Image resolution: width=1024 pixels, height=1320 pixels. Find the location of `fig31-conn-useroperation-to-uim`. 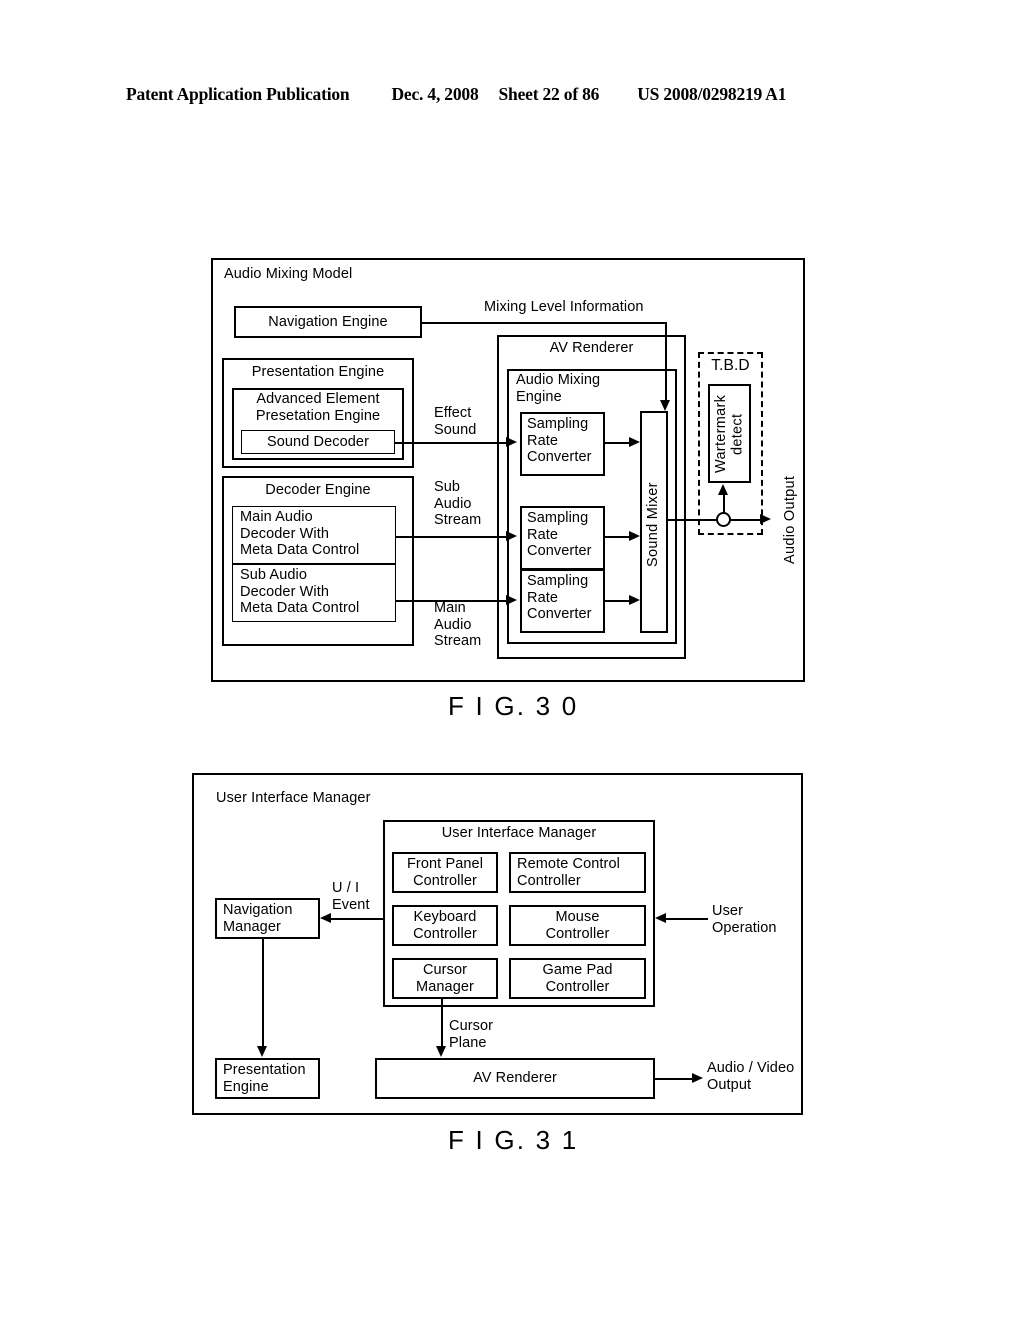

fig31-conn-useroperation-to-uim is located at coordinates (687, 919).